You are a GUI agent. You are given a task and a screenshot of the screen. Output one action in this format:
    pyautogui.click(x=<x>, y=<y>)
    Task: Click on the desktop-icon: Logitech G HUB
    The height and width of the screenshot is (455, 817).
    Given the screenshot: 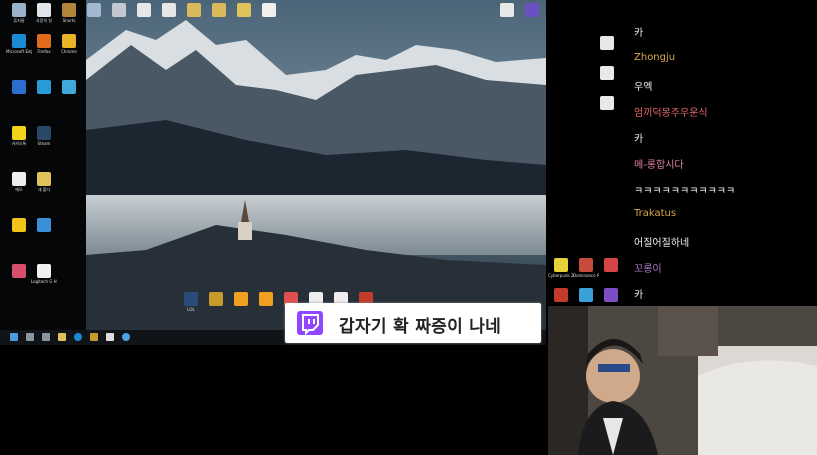 What is the action you would take?
    pyautogui.click(x=44, y=274)
    